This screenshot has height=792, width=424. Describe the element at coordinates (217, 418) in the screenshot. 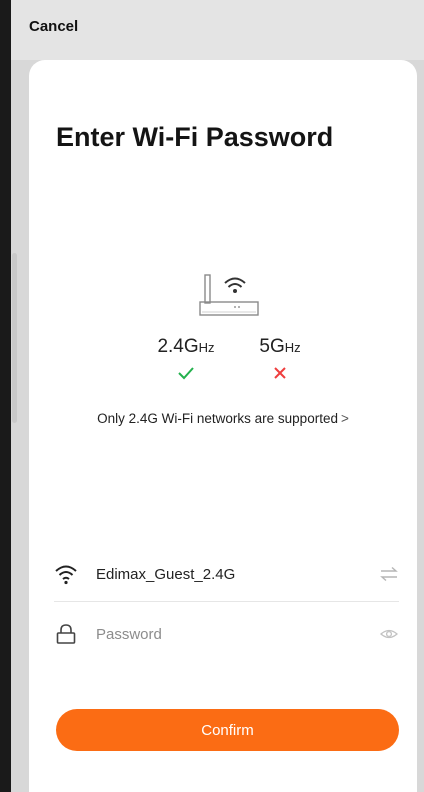

I see `supported-networks-text: Only 2.4G Wi-Fi networks are supported` at that location.